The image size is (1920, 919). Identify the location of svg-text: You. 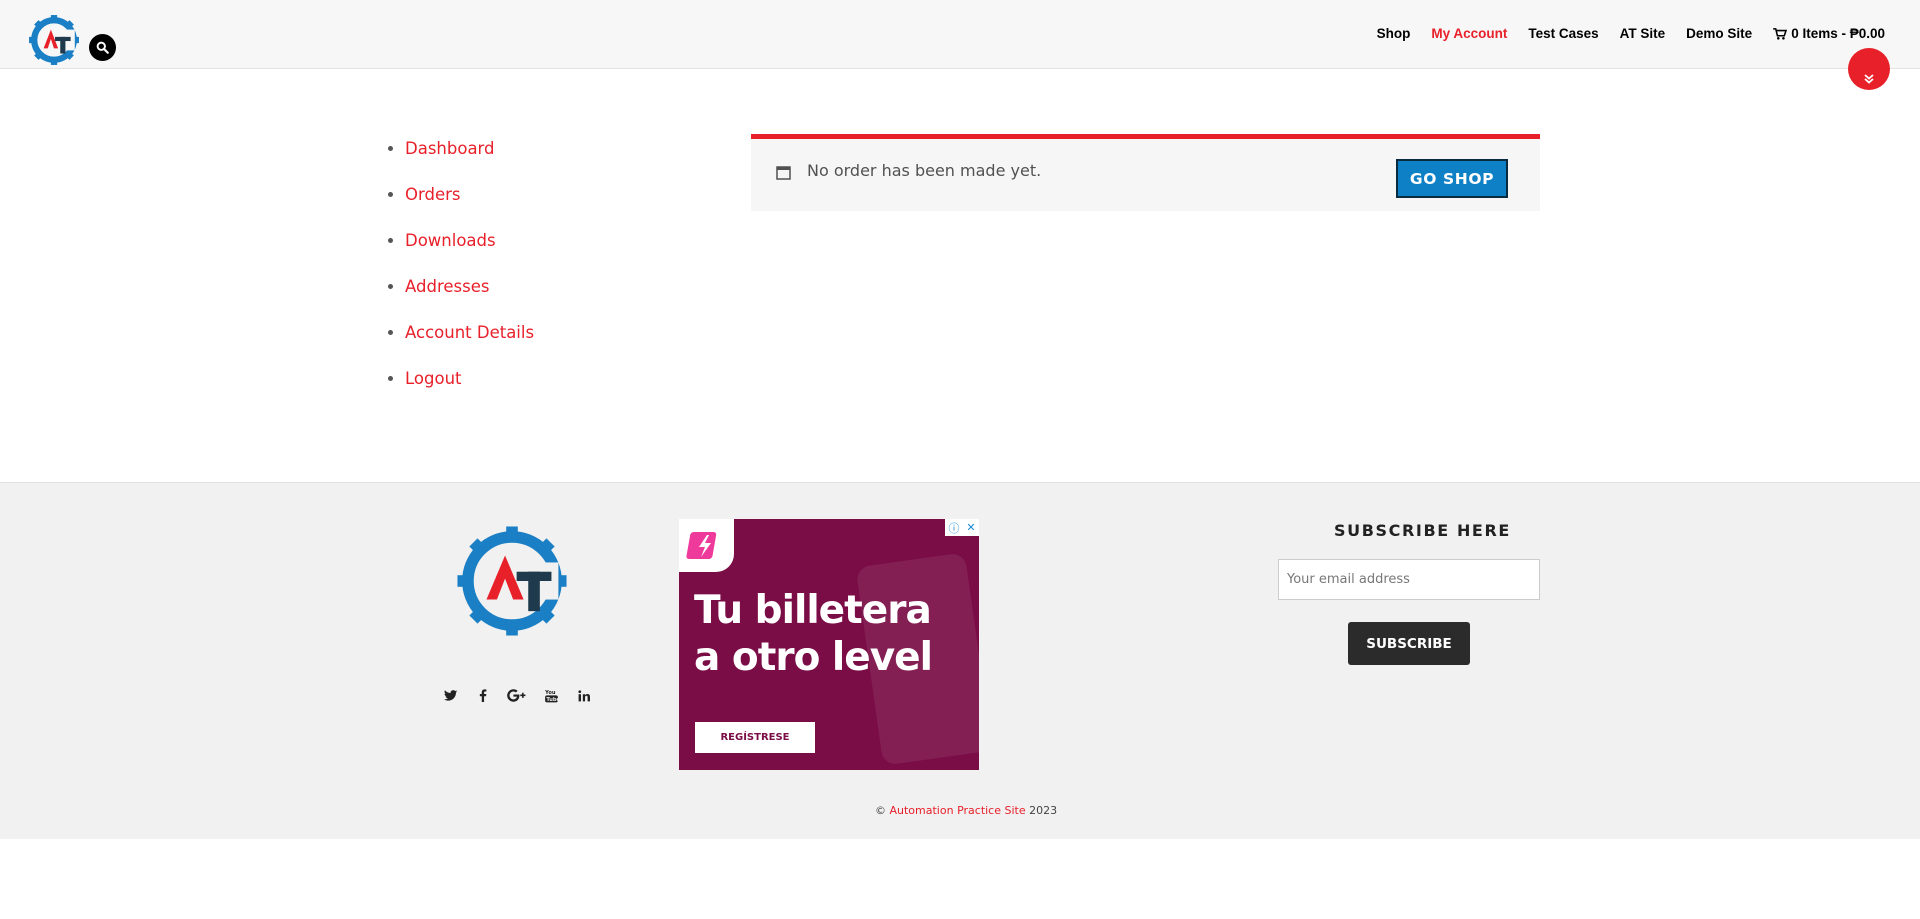
(550, 693).